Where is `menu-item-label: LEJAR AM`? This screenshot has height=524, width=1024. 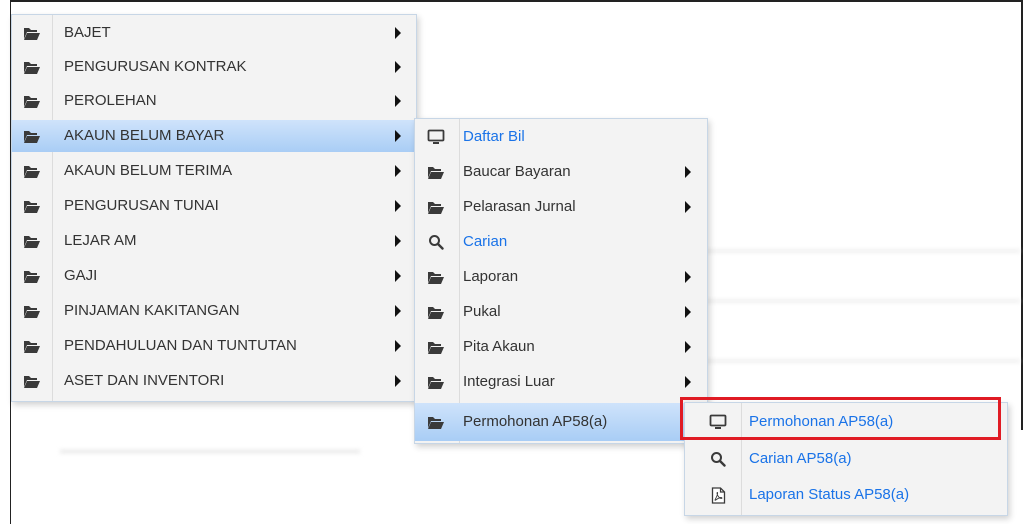 menu-item-label: LEJAR AM is located at coordinates (100, 240).